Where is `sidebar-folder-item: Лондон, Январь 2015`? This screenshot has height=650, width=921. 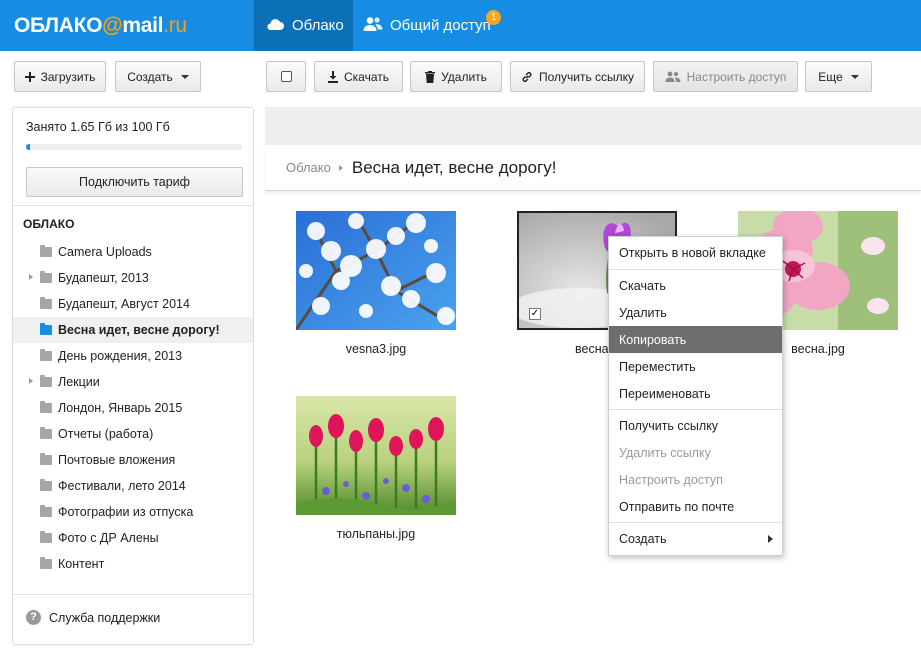 sidebar-folder-item: Лондон, Январь 2015 is located at coordinates (133, 408).